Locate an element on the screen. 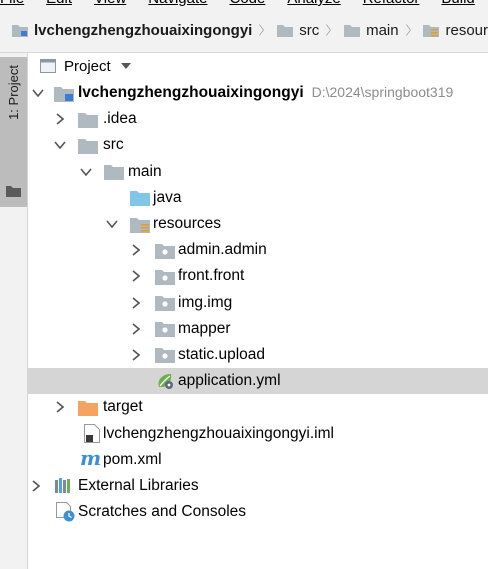 The width and height of the screenshot is (488, 569). tree-java-label: java is located at coordinates (167, 197).